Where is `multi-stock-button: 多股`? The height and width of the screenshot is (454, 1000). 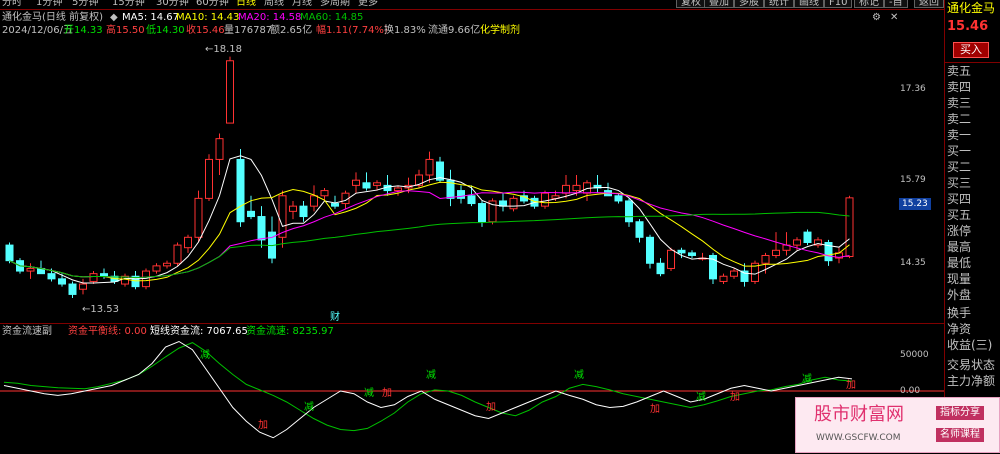 multi-stock-button: 多股 is located at coordinates (749, 4).